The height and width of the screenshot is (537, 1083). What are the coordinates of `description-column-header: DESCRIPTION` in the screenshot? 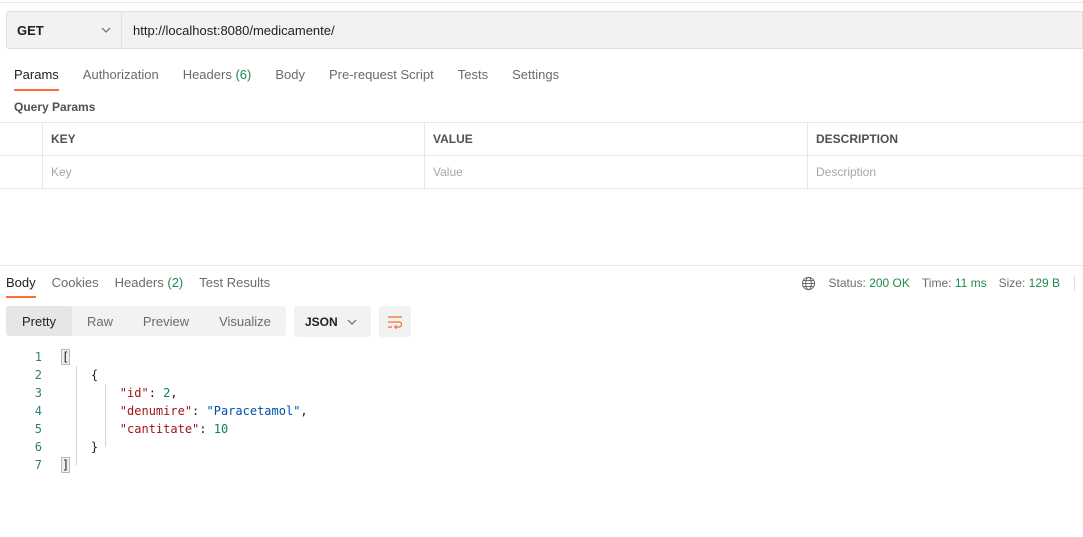 It's located at (857, 139).